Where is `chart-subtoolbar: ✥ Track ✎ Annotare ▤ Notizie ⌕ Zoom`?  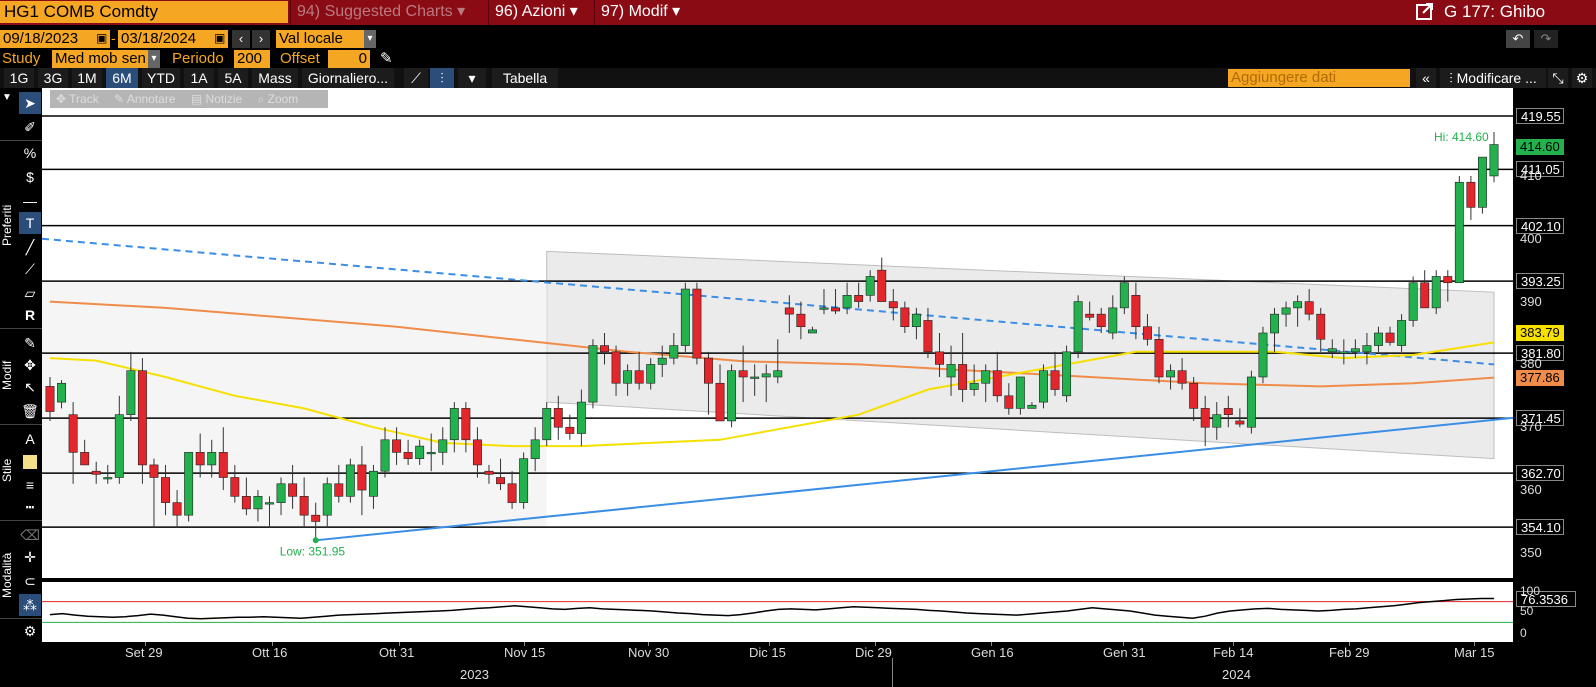 chart-subtoolbar: ✥ Track ✎ Annotare ▤ Notizie ⌕ Zoom is located at coordinates (189, 99).